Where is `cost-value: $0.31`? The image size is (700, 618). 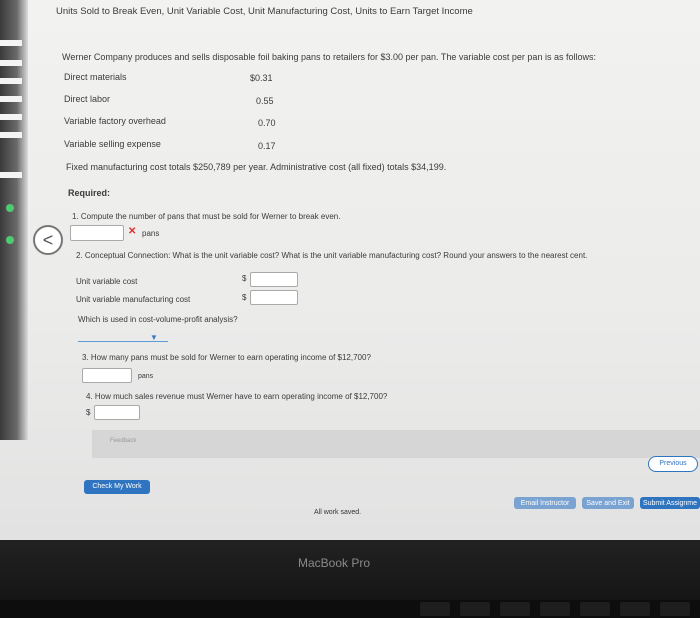
cost-value: $0.31 is located at coordinates (261, 78).